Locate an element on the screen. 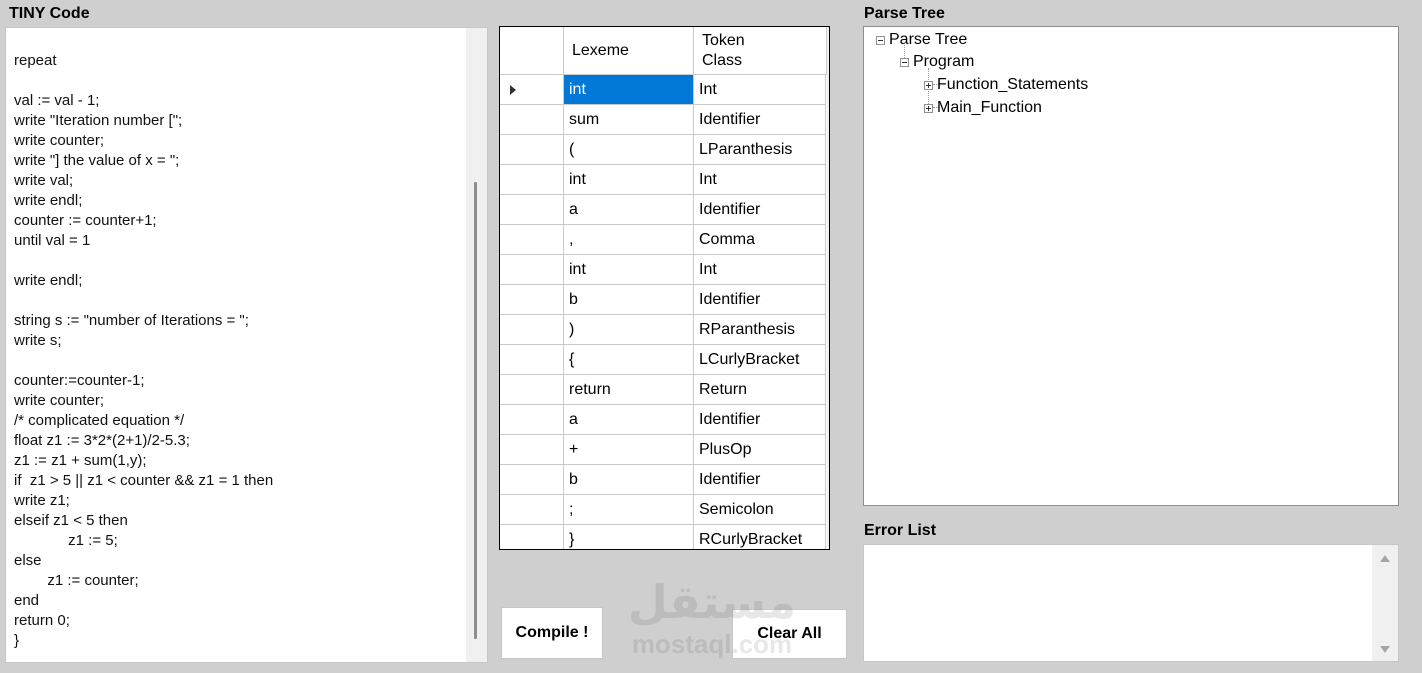  lexeme-cell: ; is located at coordinates (629, 510).